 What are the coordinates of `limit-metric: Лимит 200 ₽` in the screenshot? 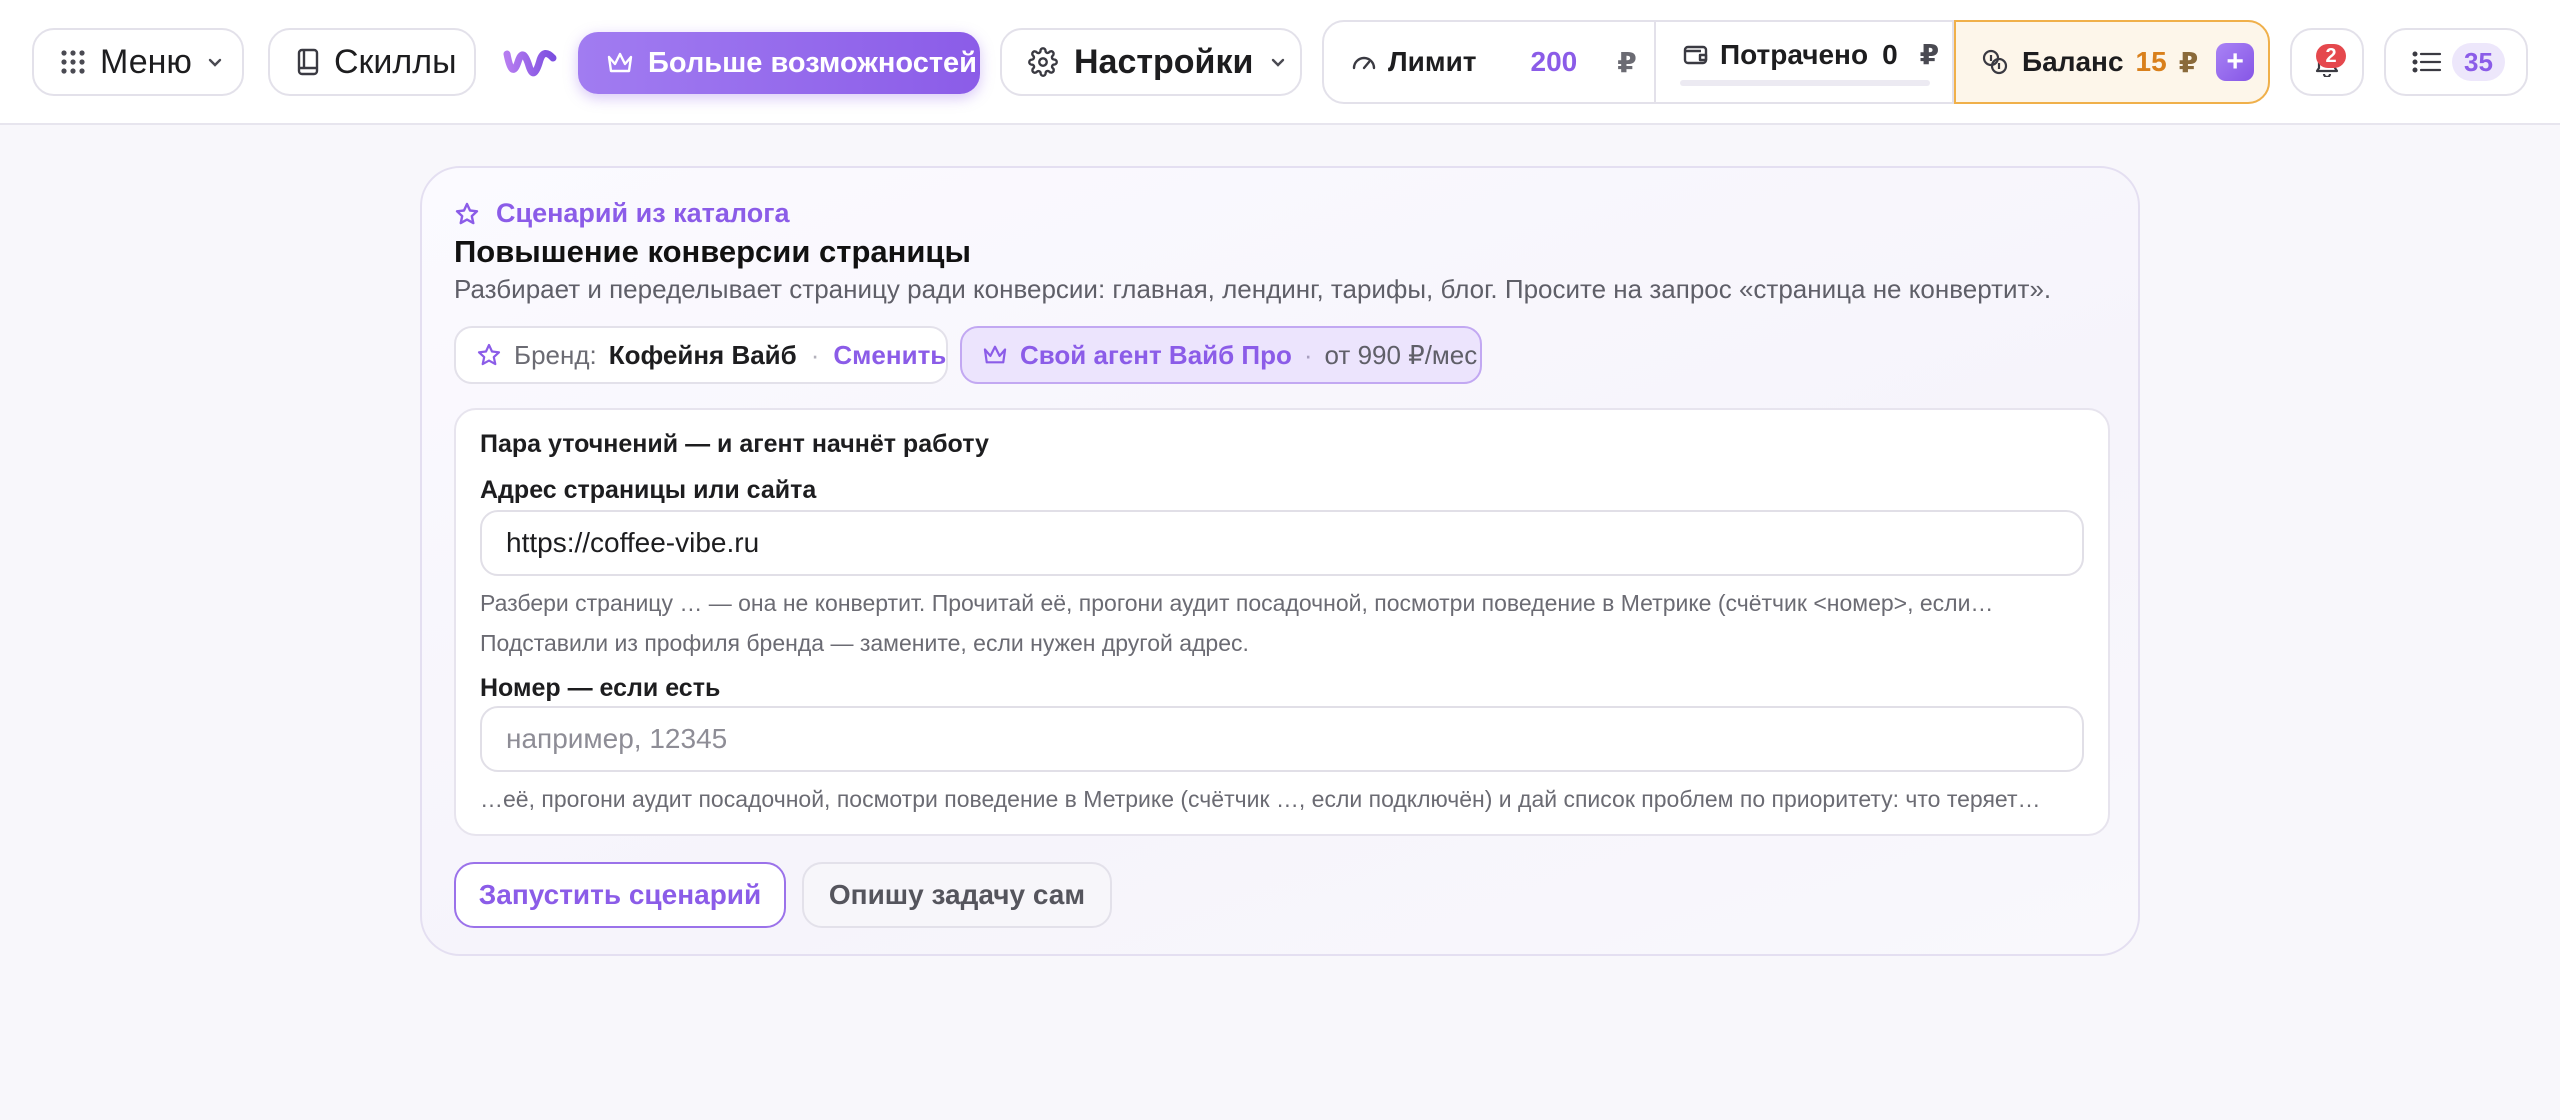 It's located at (1490, 62).